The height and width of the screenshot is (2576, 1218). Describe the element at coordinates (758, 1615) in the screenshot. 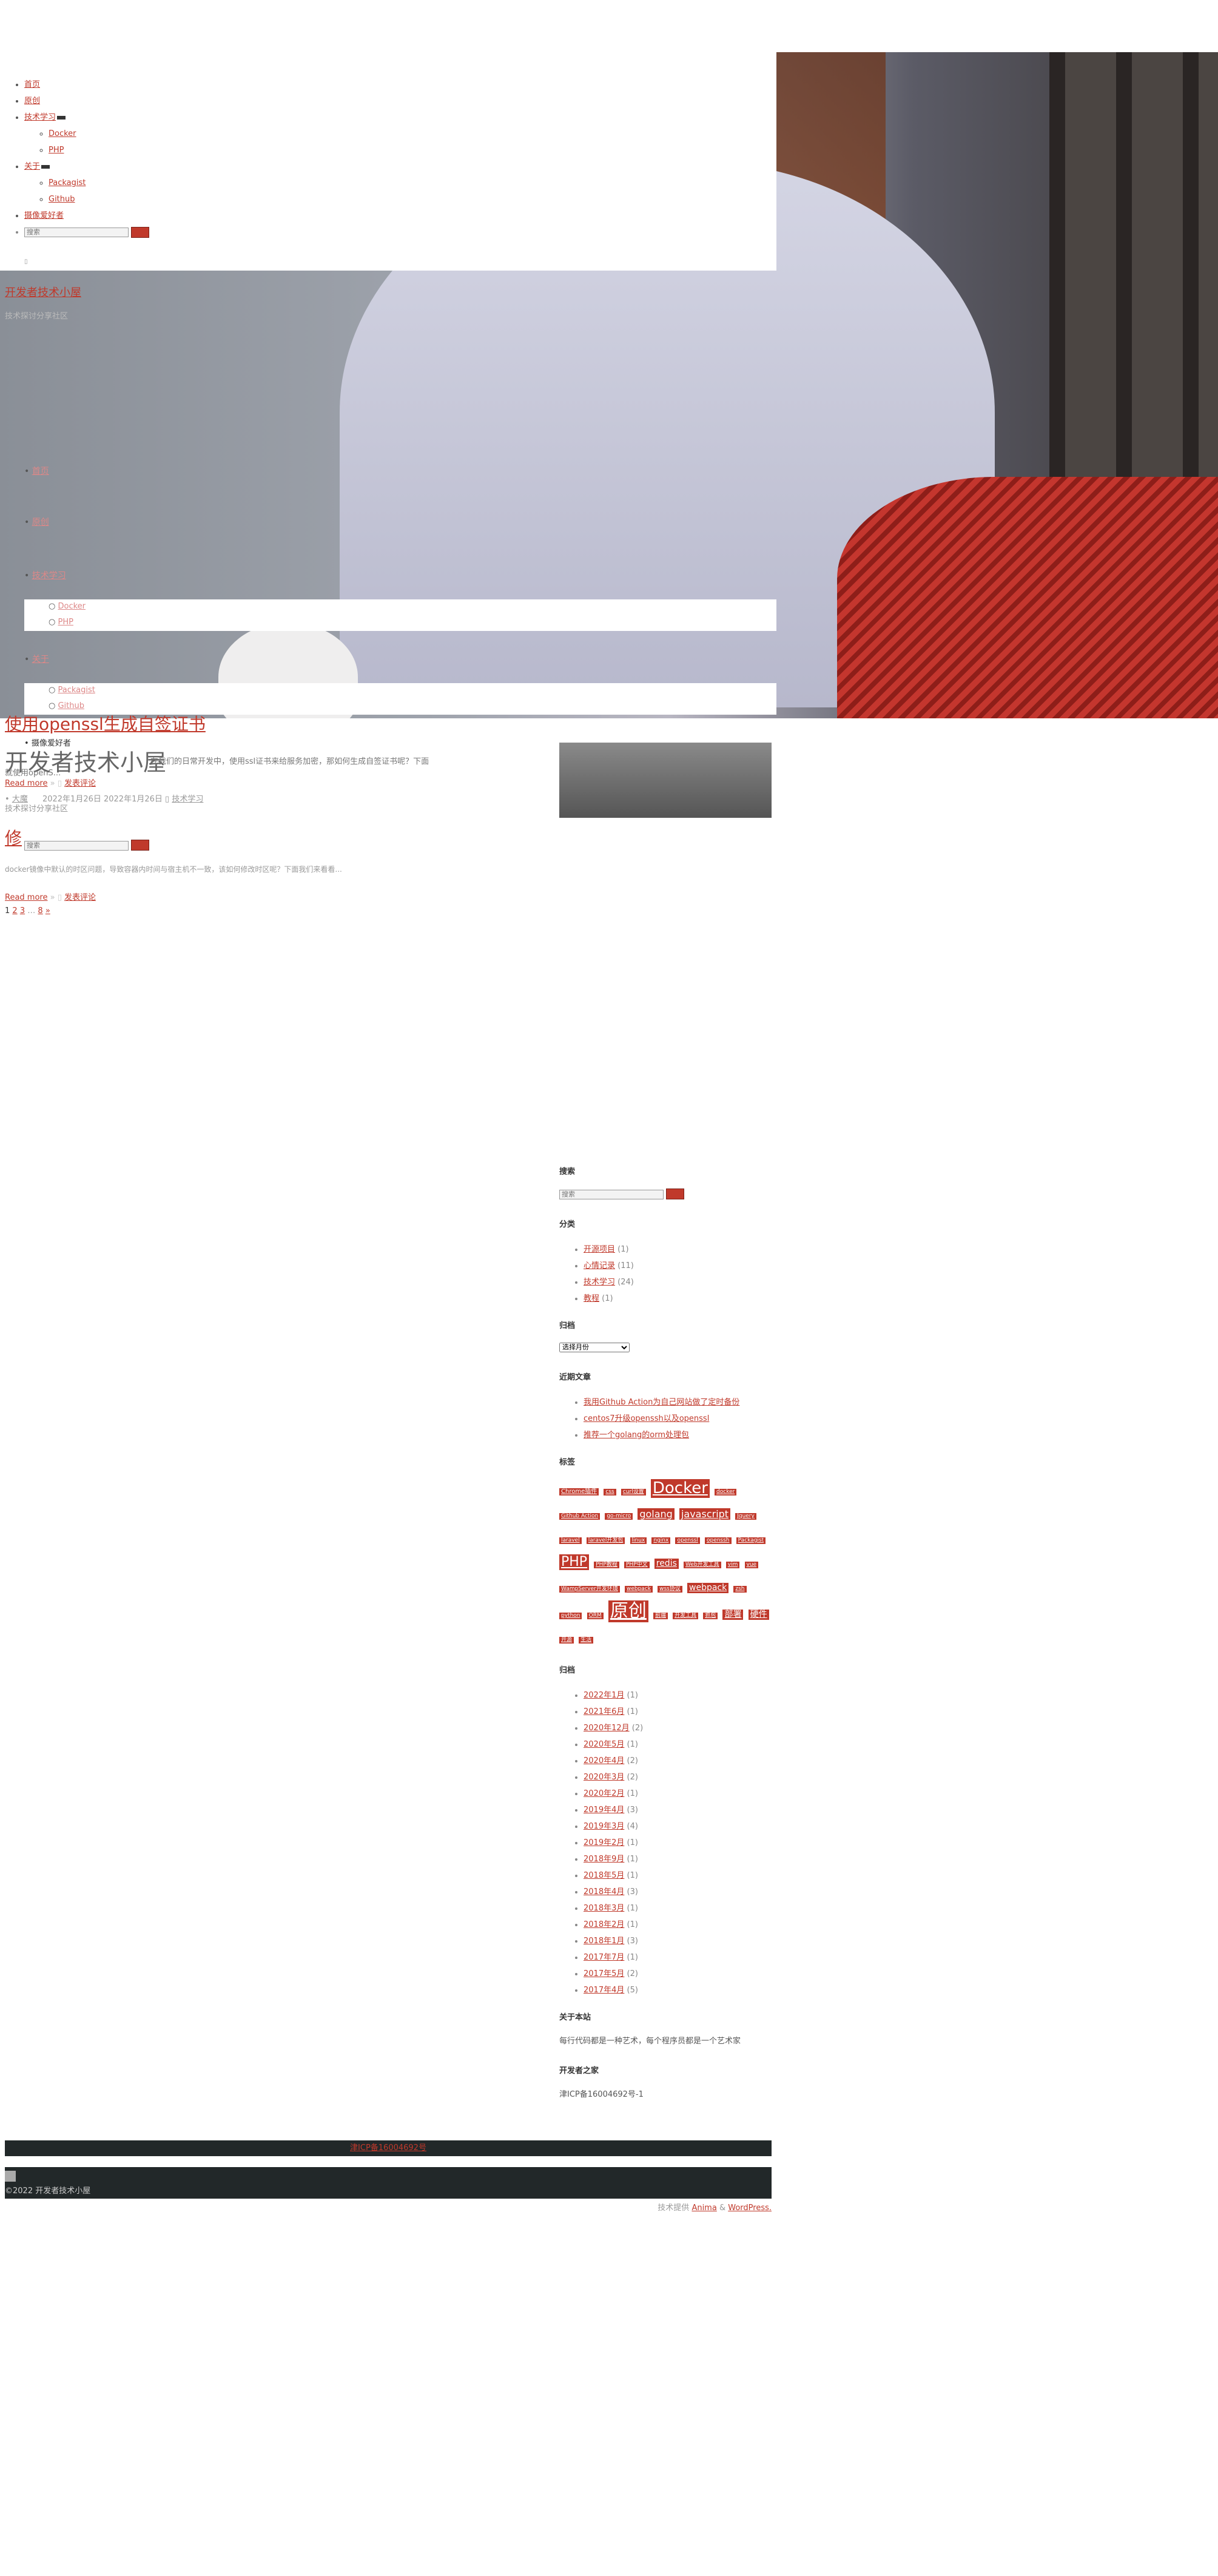

I see `tag-link: 硬件` at that location.